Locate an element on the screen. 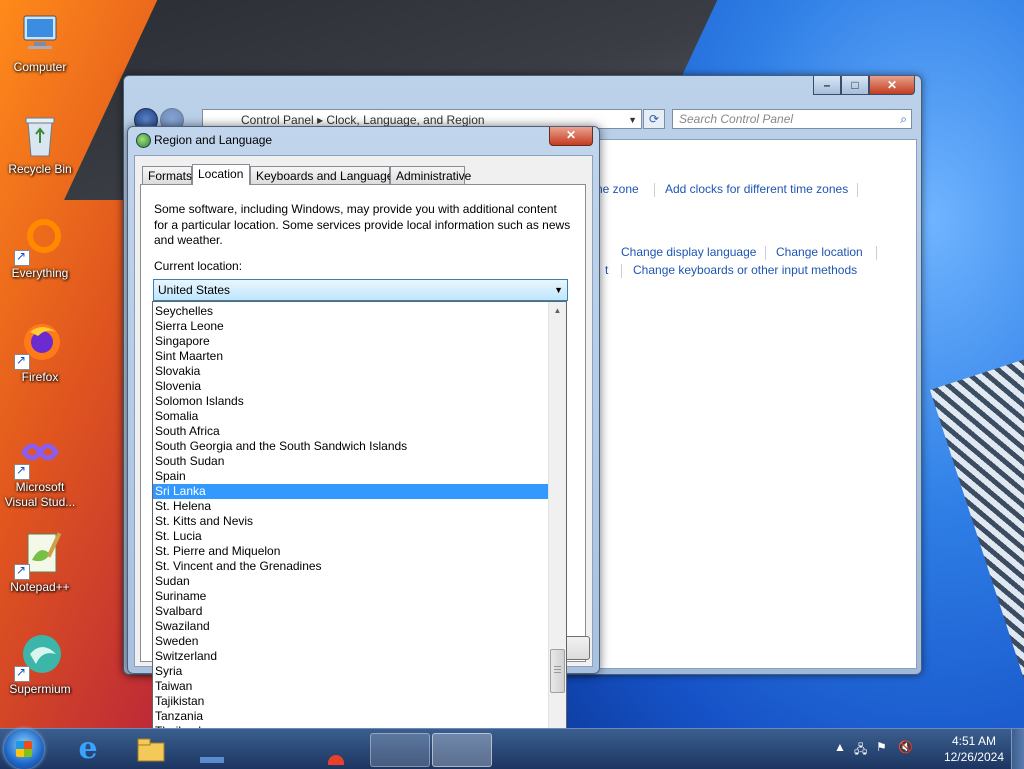  location-option: St. Vincent and the Grenadines is located at coordinates (351, 566).